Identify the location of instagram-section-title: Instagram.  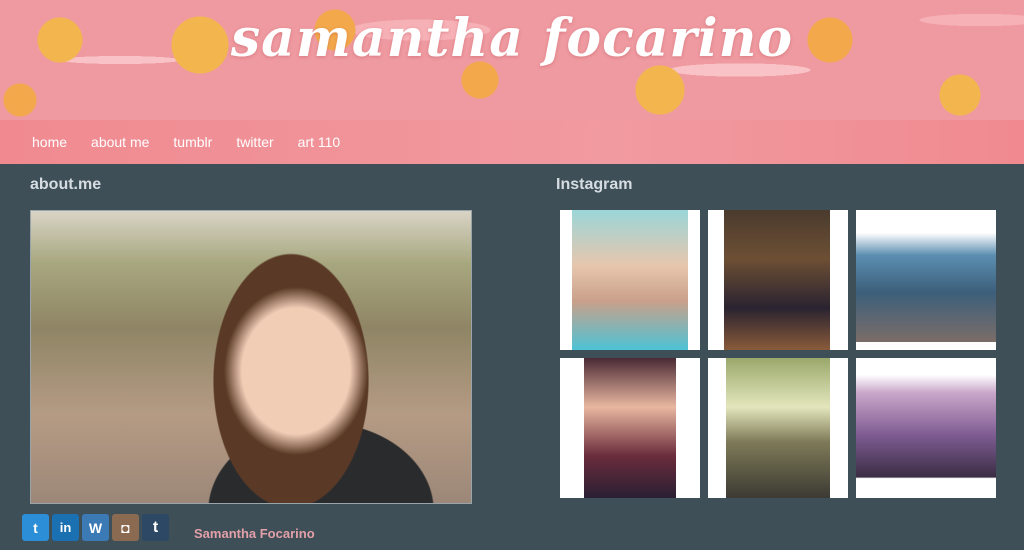
(594, 184).